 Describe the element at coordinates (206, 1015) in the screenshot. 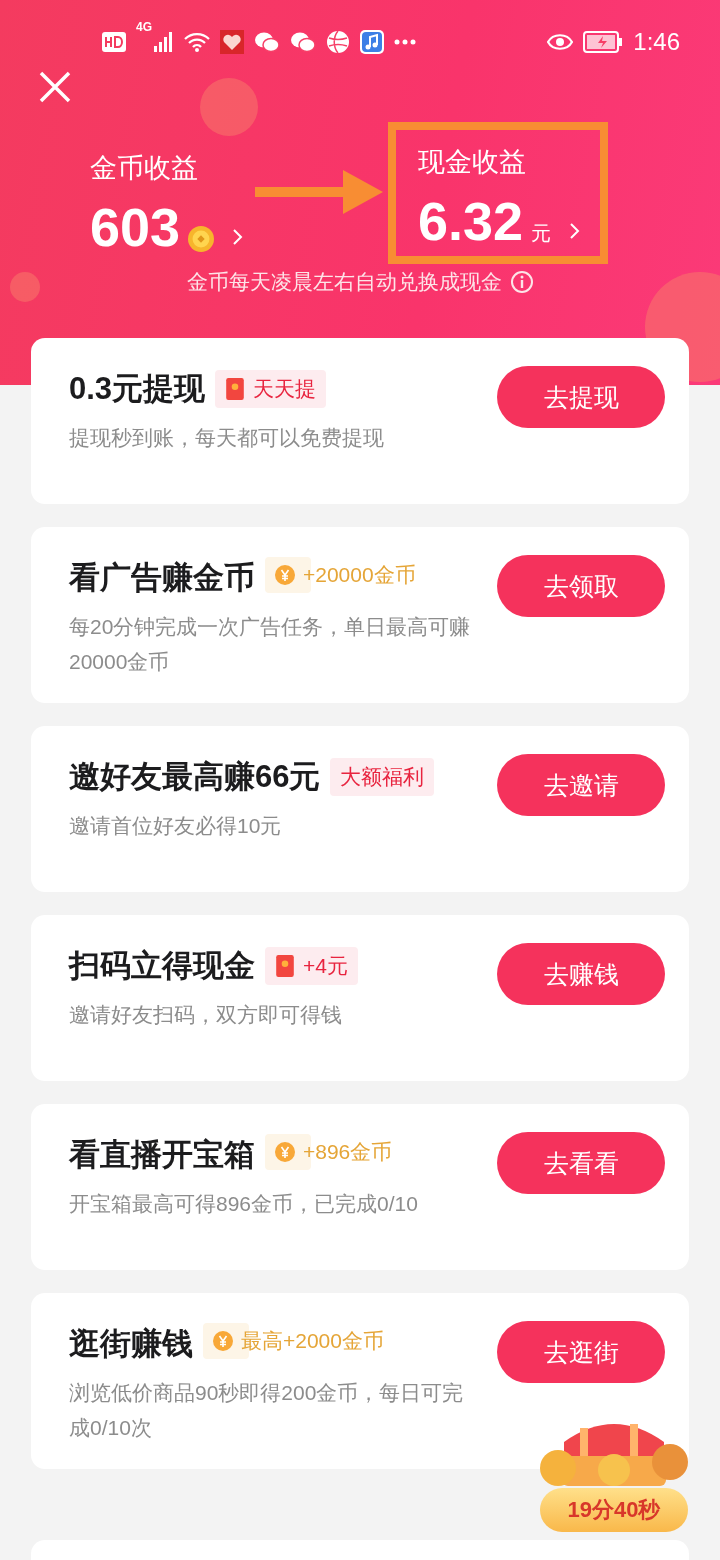

I see `task-description: 邀请好友扫码，双方即可得钱` at that location.